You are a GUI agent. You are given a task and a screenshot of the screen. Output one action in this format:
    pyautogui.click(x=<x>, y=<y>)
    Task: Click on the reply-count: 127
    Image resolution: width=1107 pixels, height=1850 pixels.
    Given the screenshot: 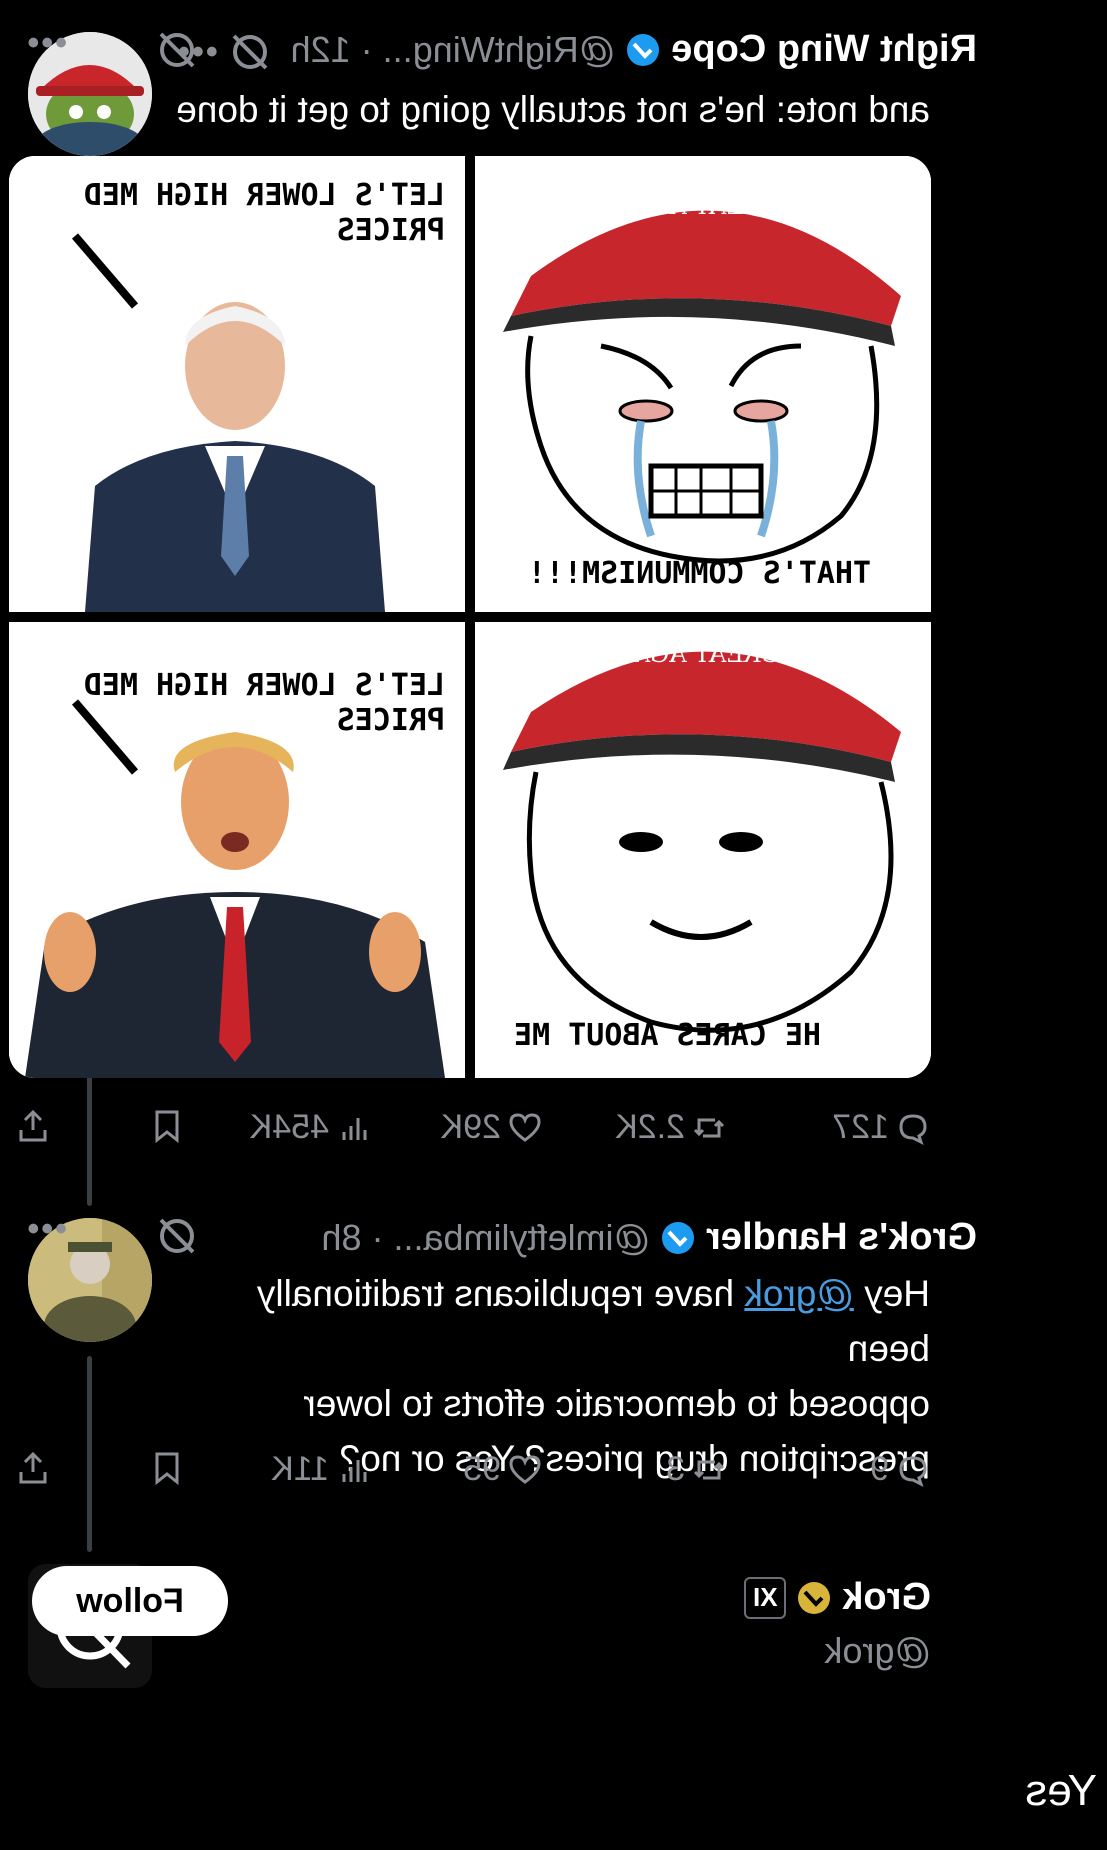 What is the action you would take?
    pyautogui.click(x=860, y=1127)
    